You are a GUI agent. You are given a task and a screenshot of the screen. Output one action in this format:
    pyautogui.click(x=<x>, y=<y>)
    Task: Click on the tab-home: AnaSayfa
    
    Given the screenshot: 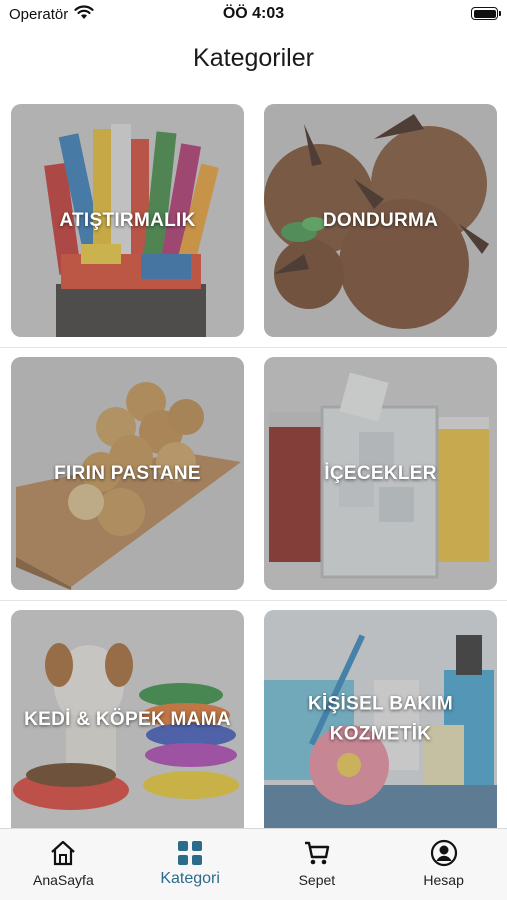 What is the action you would take?
    pyautogui.click(x=63, y=864)
    